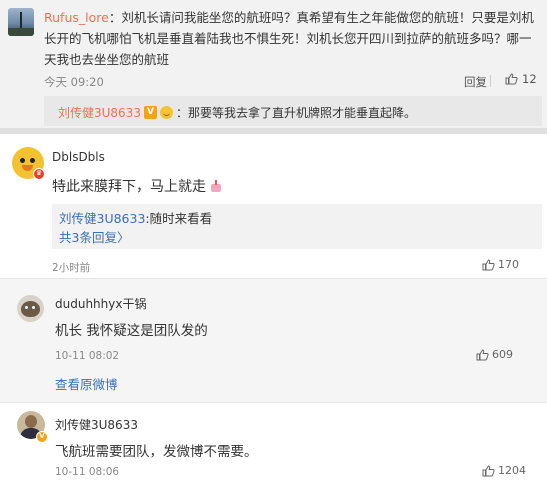 This screenshot has width=547, height=484. I want to click on reply-button: 回复, so click(475, 82).